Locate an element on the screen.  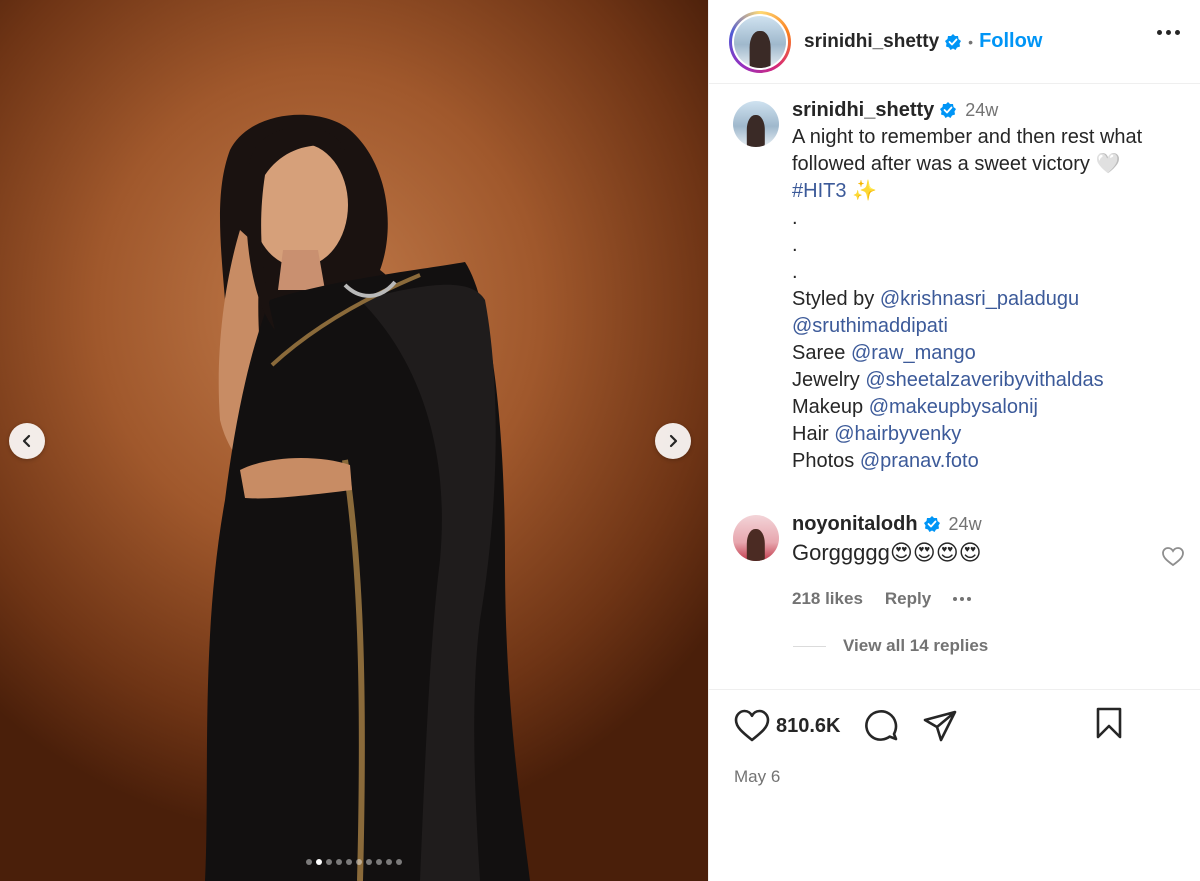
post-actions: 810.6K May 6 is located at coordinates (954, 738).